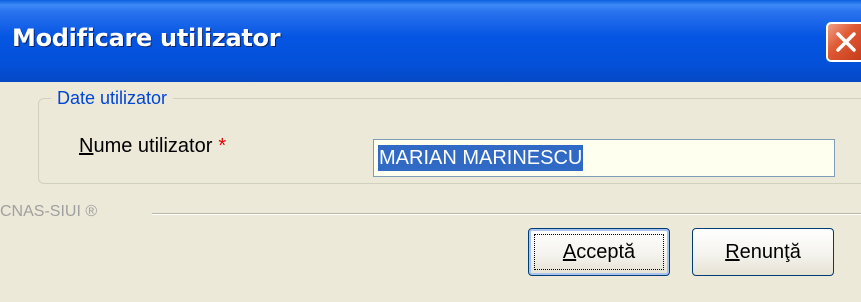 This screenshot has height=302, width=861. What do you see at coordinates (49, 211) in the screenshot?
I see `brand-label: CNAS-SIUI ®` at bounding box center [49, 211].